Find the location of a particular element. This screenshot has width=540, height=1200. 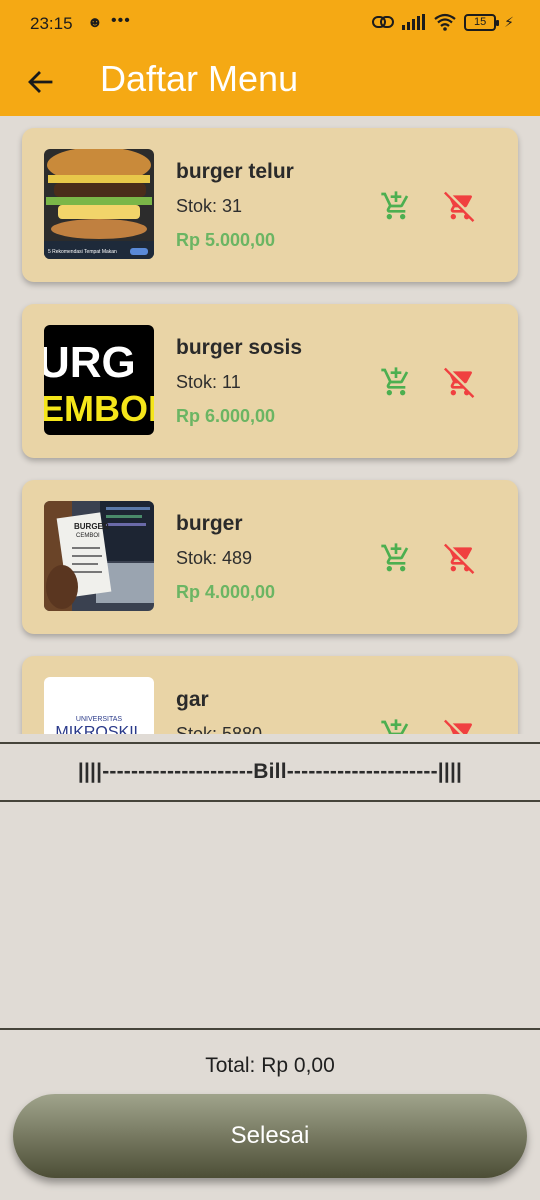

thumb-receipt-label: BURGER is located at coordinates (91, 526).